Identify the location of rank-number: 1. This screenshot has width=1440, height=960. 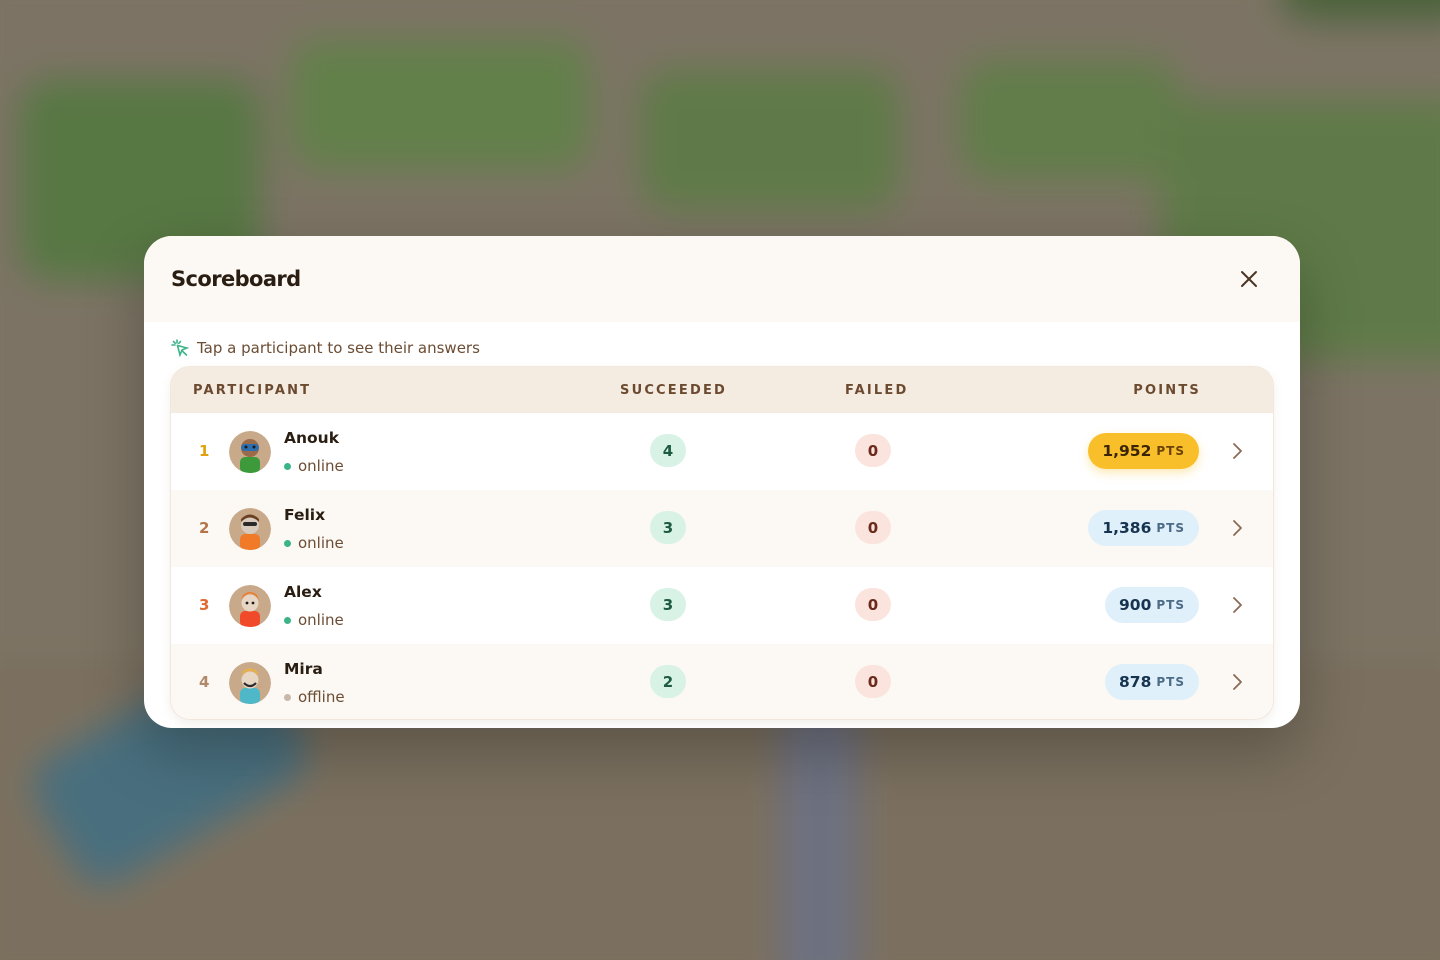
(204, 451).